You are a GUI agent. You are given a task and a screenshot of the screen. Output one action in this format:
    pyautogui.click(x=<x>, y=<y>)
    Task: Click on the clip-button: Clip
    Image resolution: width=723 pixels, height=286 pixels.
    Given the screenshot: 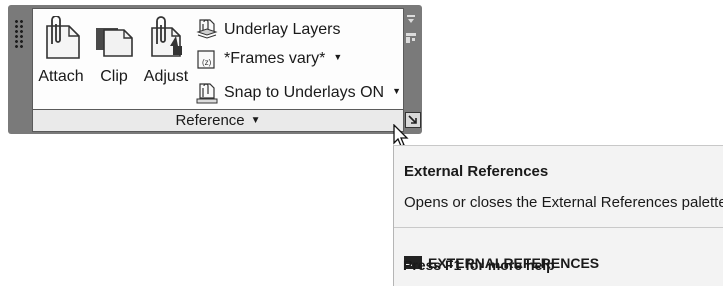 What is the action you would take?
    pyautogui.click(x=114, y=59)
    